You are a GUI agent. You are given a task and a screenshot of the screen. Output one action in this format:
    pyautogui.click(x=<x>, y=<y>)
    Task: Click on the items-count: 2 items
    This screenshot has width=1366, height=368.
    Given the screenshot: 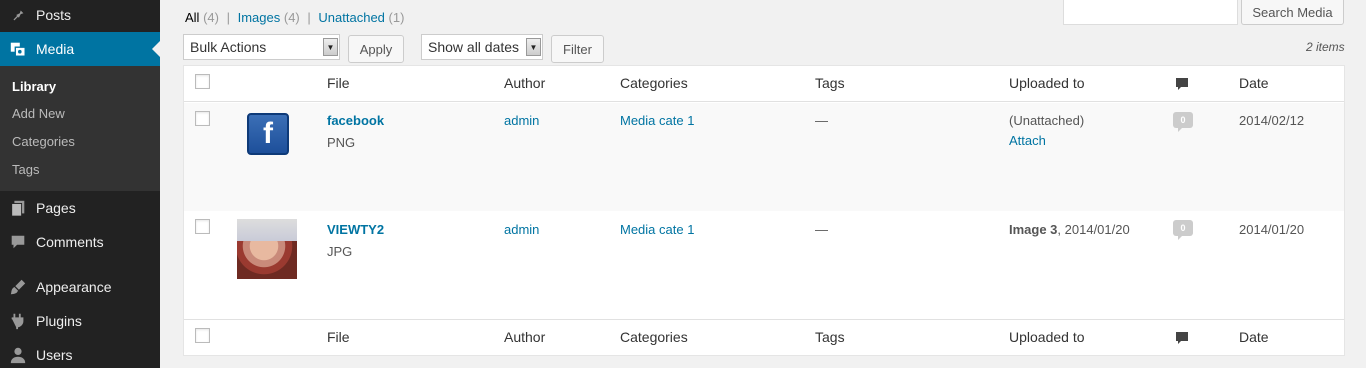 What is the action you would take?
    pyautogui.click(x=1325, y=47)
    